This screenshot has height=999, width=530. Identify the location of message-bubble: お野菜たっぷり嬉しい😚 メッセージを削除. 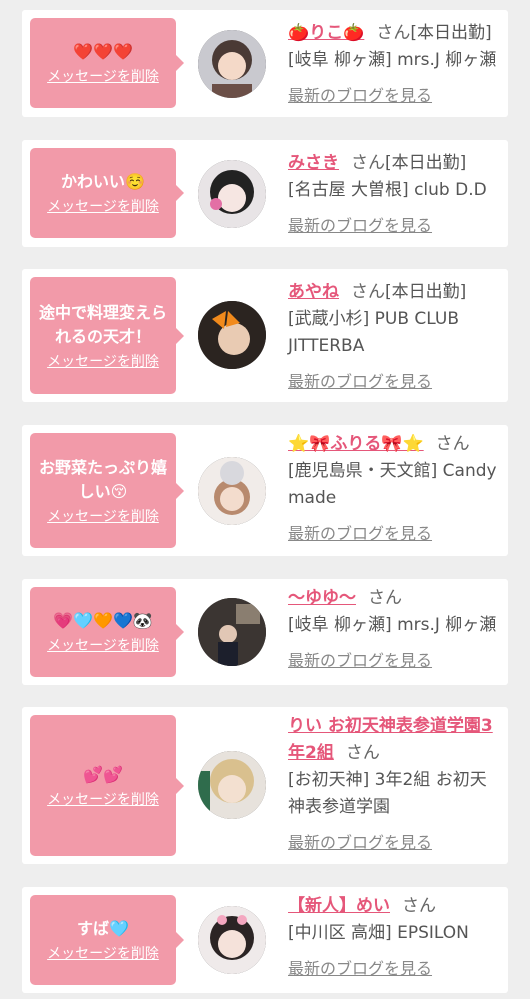
(107, 490).